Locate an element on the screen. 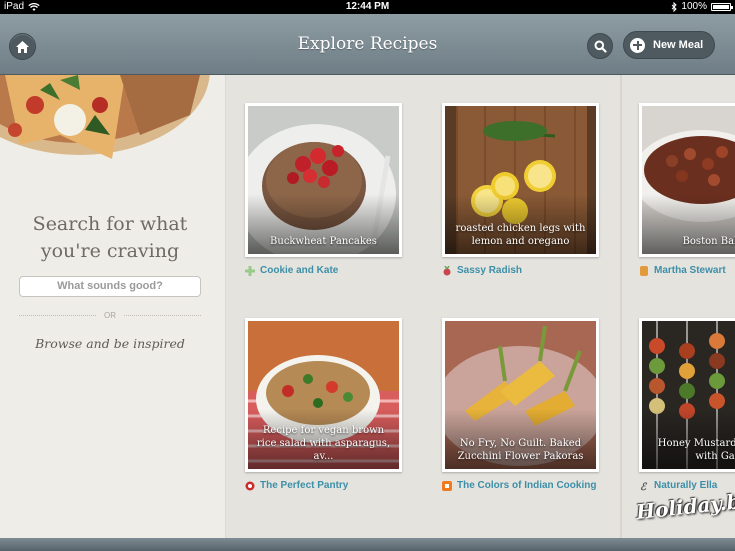 The image size is (735, 551). recipe-card: Buckwheat Pancakes is located at coordinates (323, 180).